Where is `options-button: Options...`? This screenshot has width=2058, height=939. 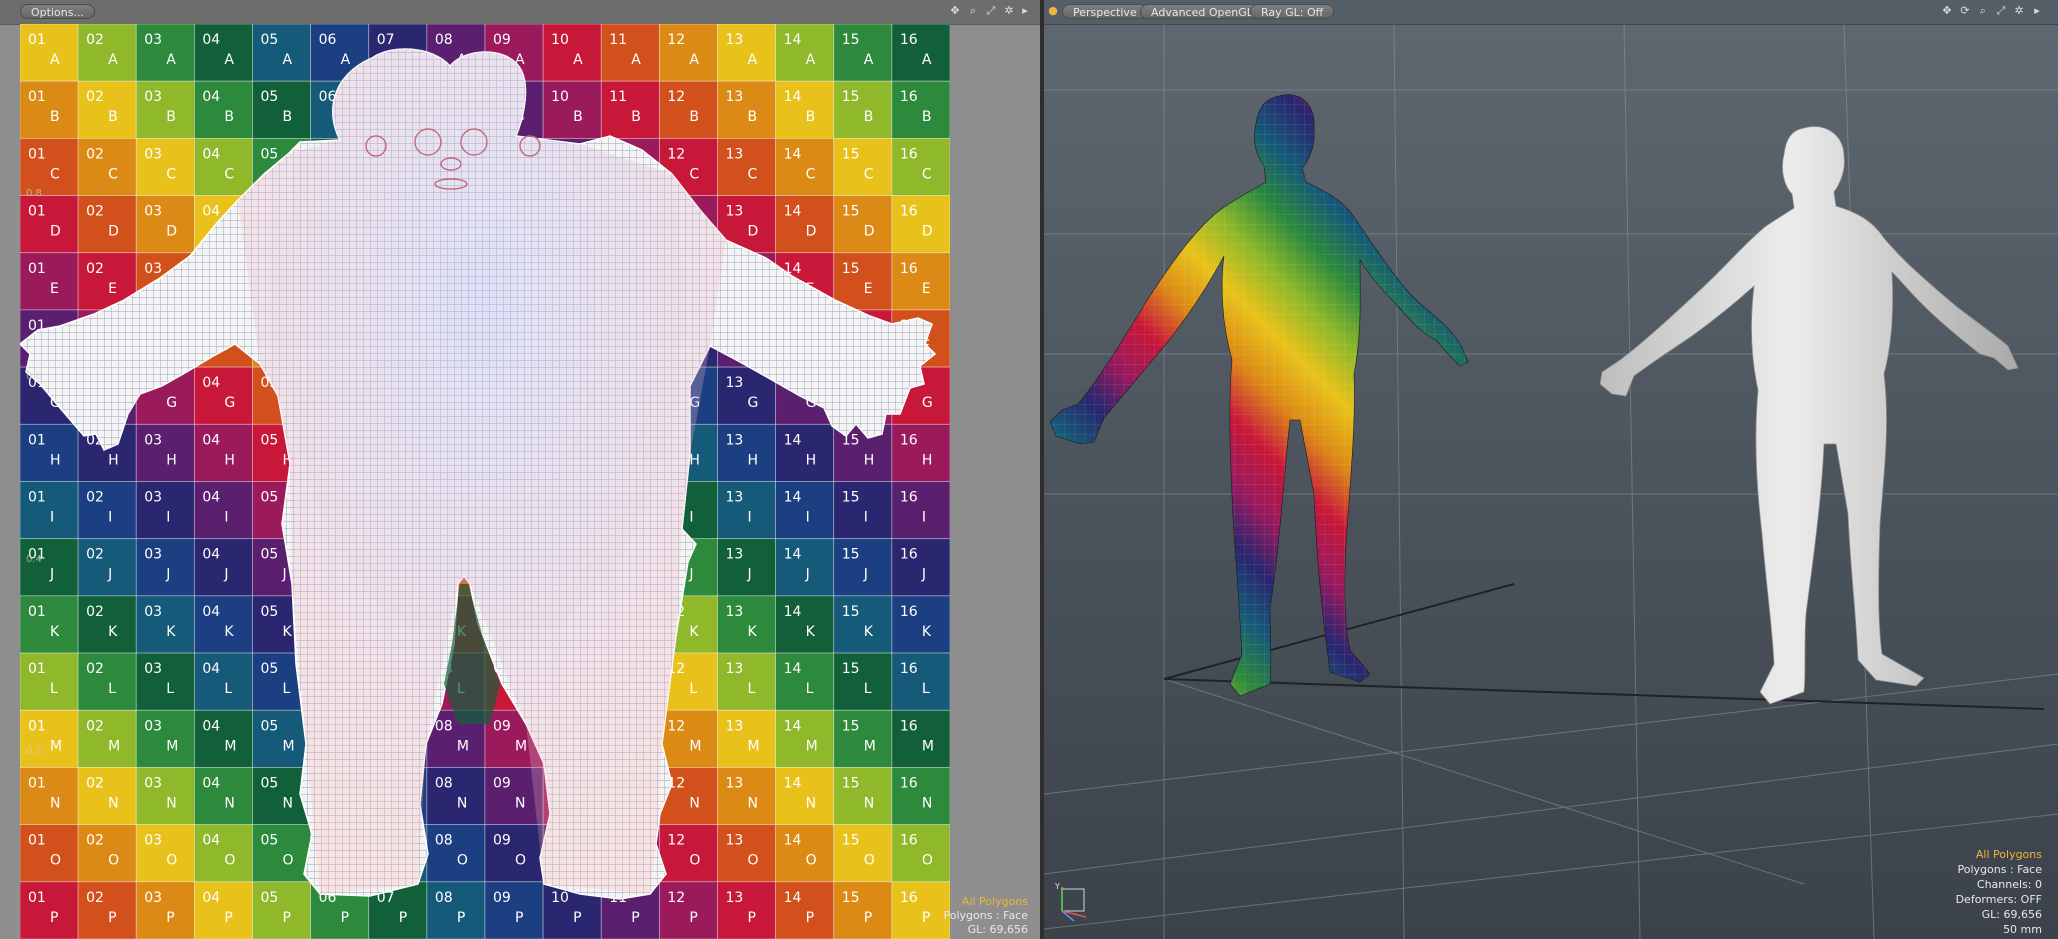 options-button: Options... is located at coordinates (57, 11).